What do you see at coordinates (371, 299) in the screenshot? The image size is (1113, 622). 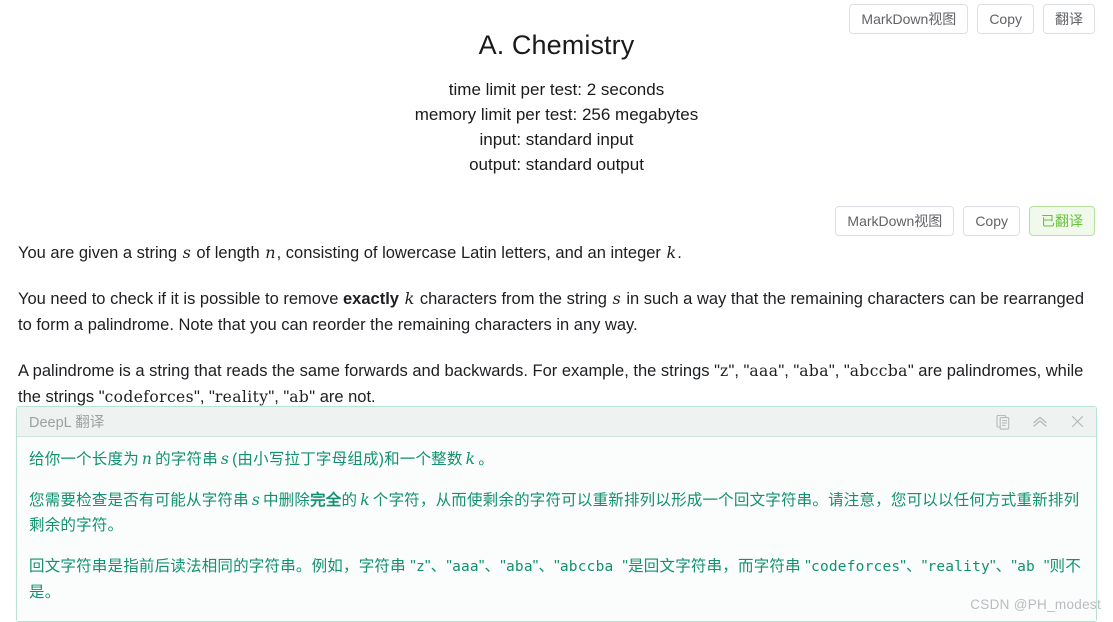 I see `emphasis-exactly: exactly` at bounding box center [371, 299].